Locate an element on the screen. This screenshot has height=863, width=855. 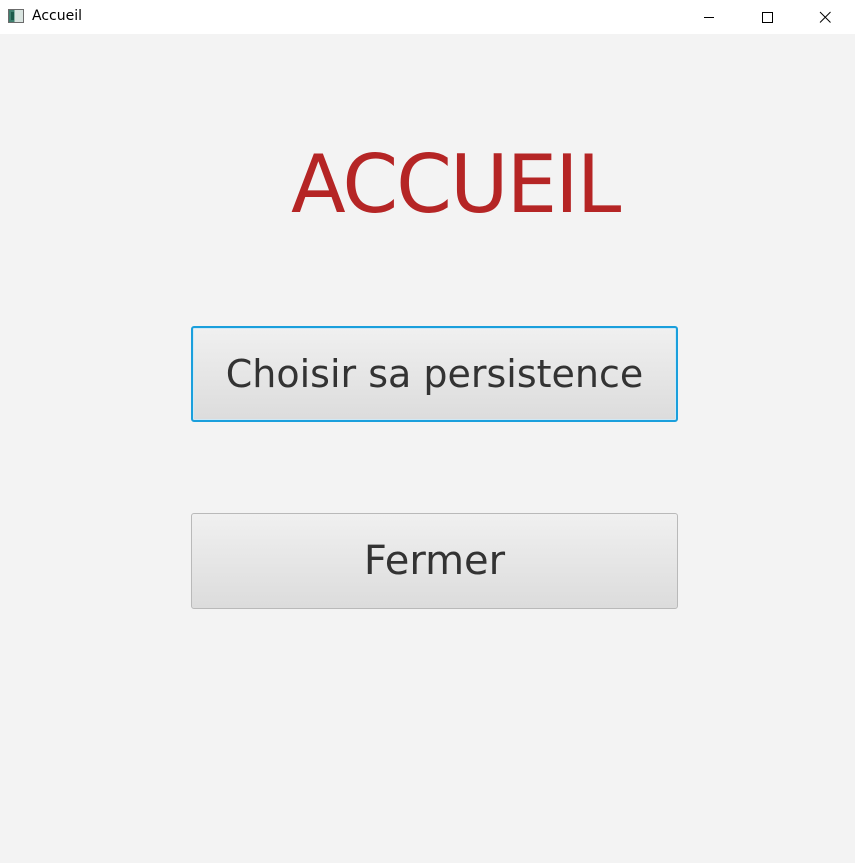
close-window-button is located at coordinates (825, 17).